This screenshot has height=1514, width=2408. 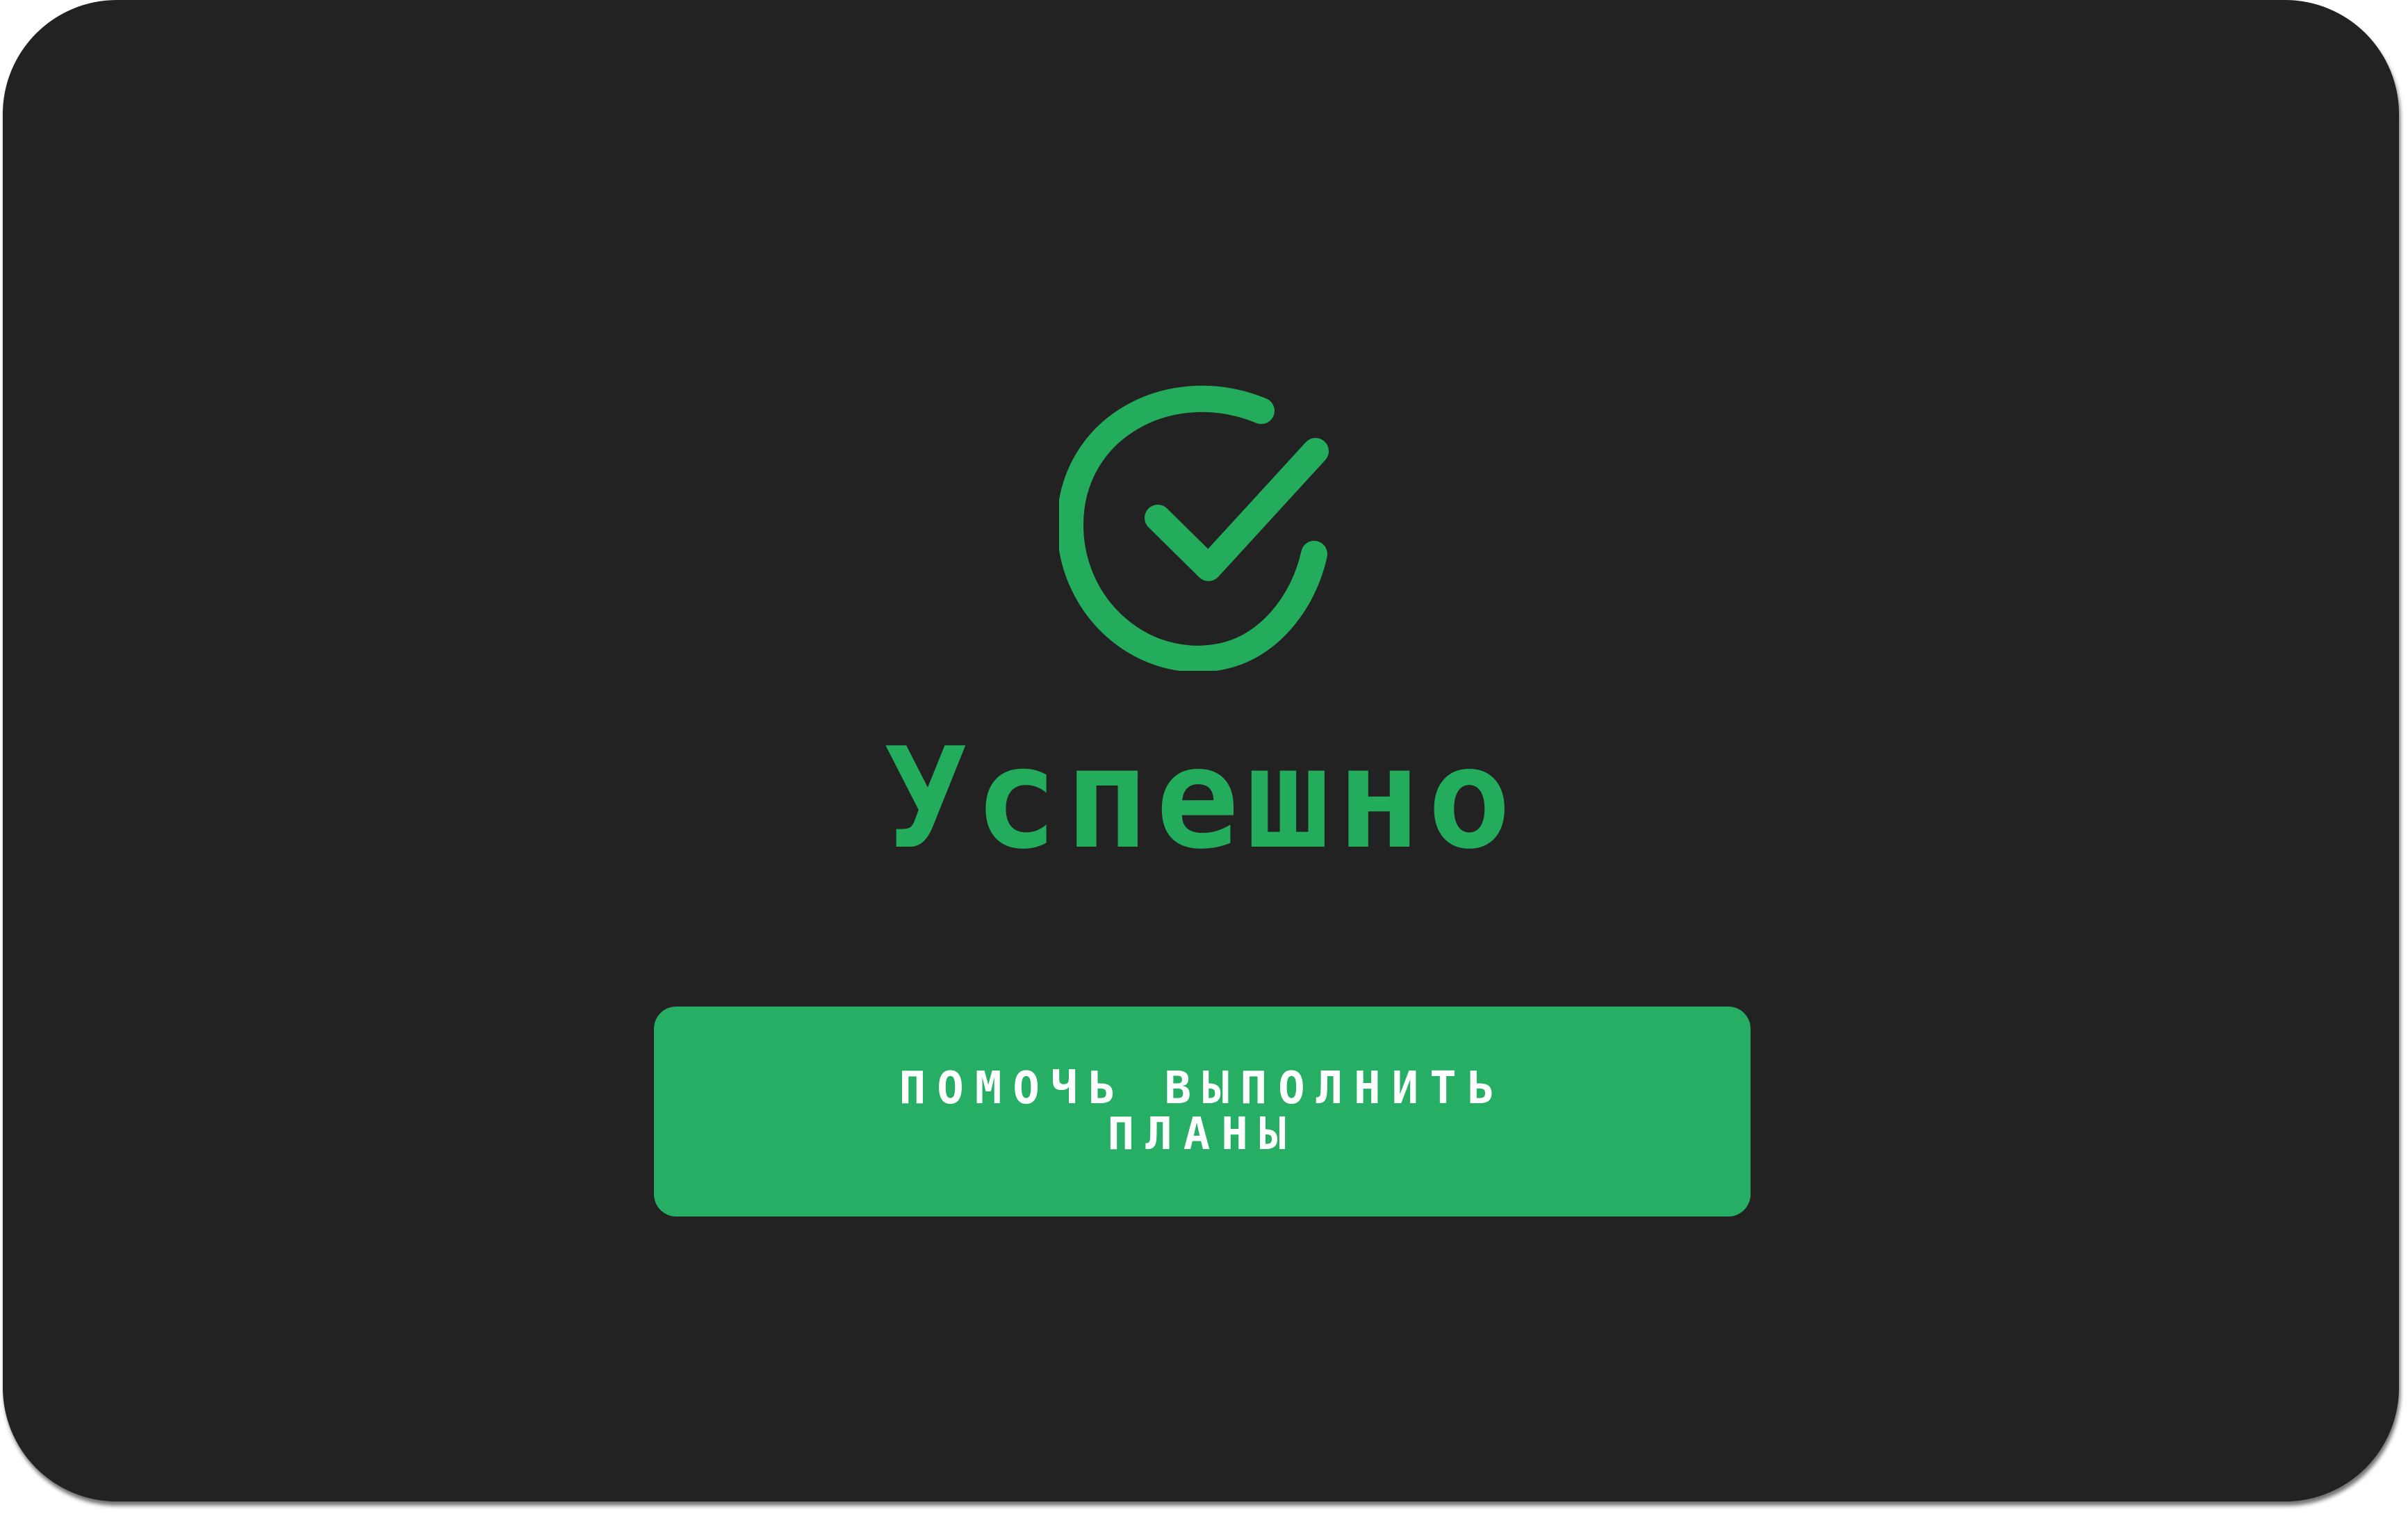 I want to click on action-button-label: помочь выполнить планы, so click(x=1202, y=1111).